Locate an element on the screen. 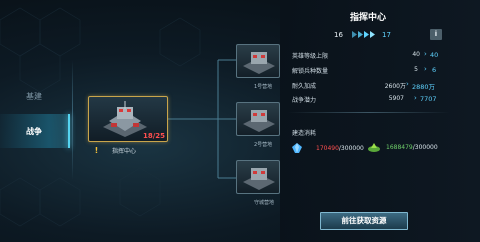 This screenshot has width=480, height=242. defense-camp-building-icon is located at coordinates (259, 179).